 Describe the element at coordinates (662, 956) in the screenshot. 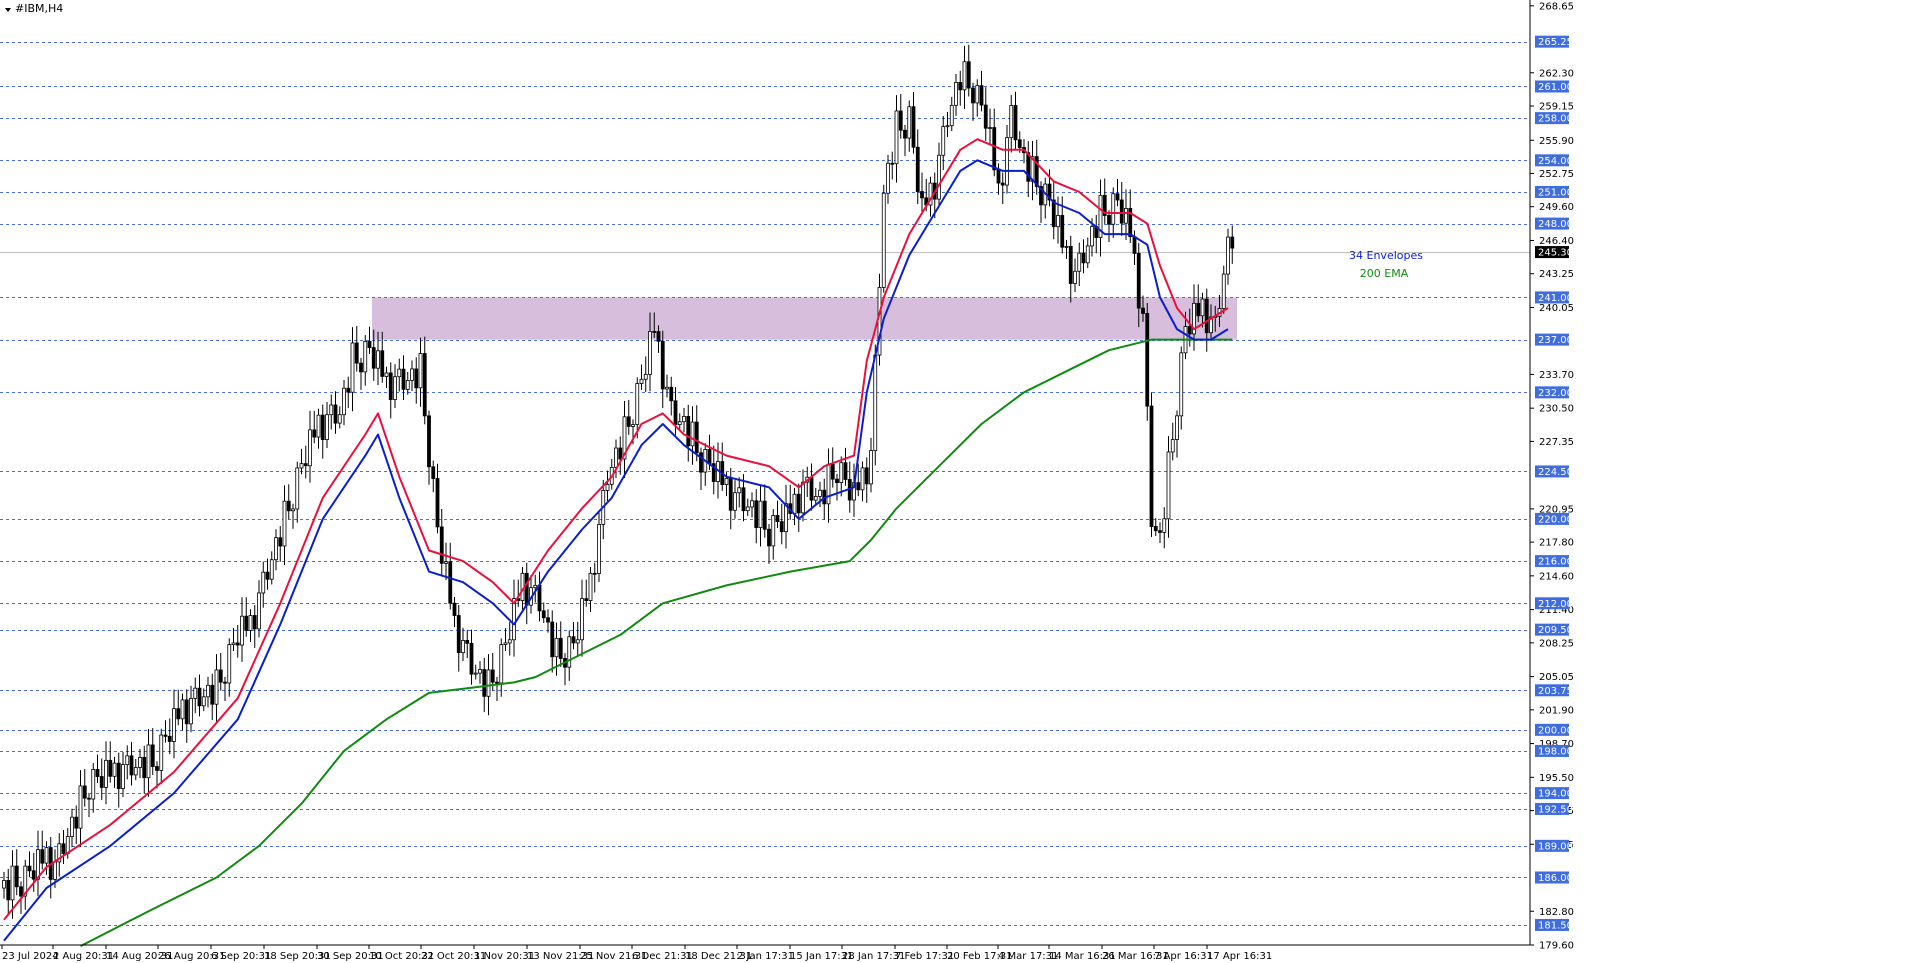

I see `x-tick-label: 6 Dec 21:31` at that location.